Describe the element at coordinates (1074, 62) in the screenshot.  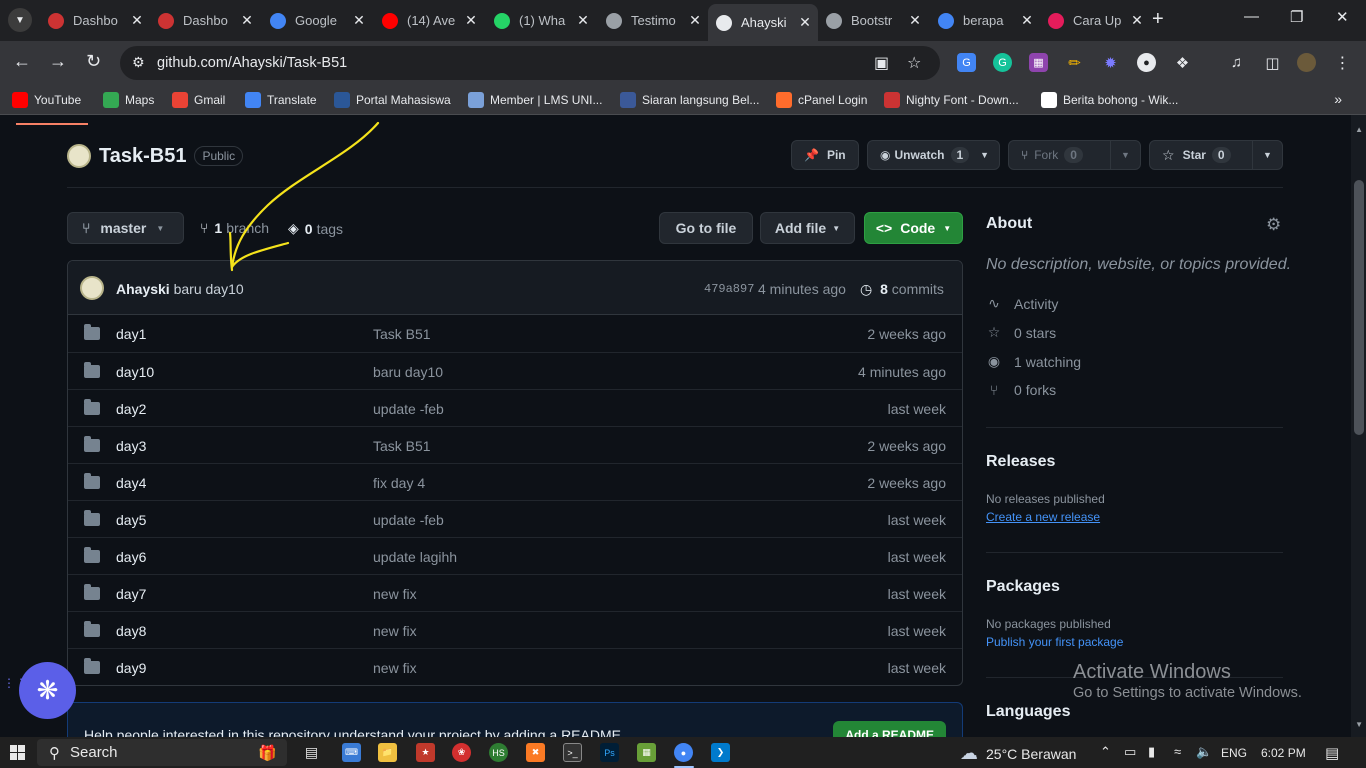
I see `pen-extension-icon: ✏` at that location.